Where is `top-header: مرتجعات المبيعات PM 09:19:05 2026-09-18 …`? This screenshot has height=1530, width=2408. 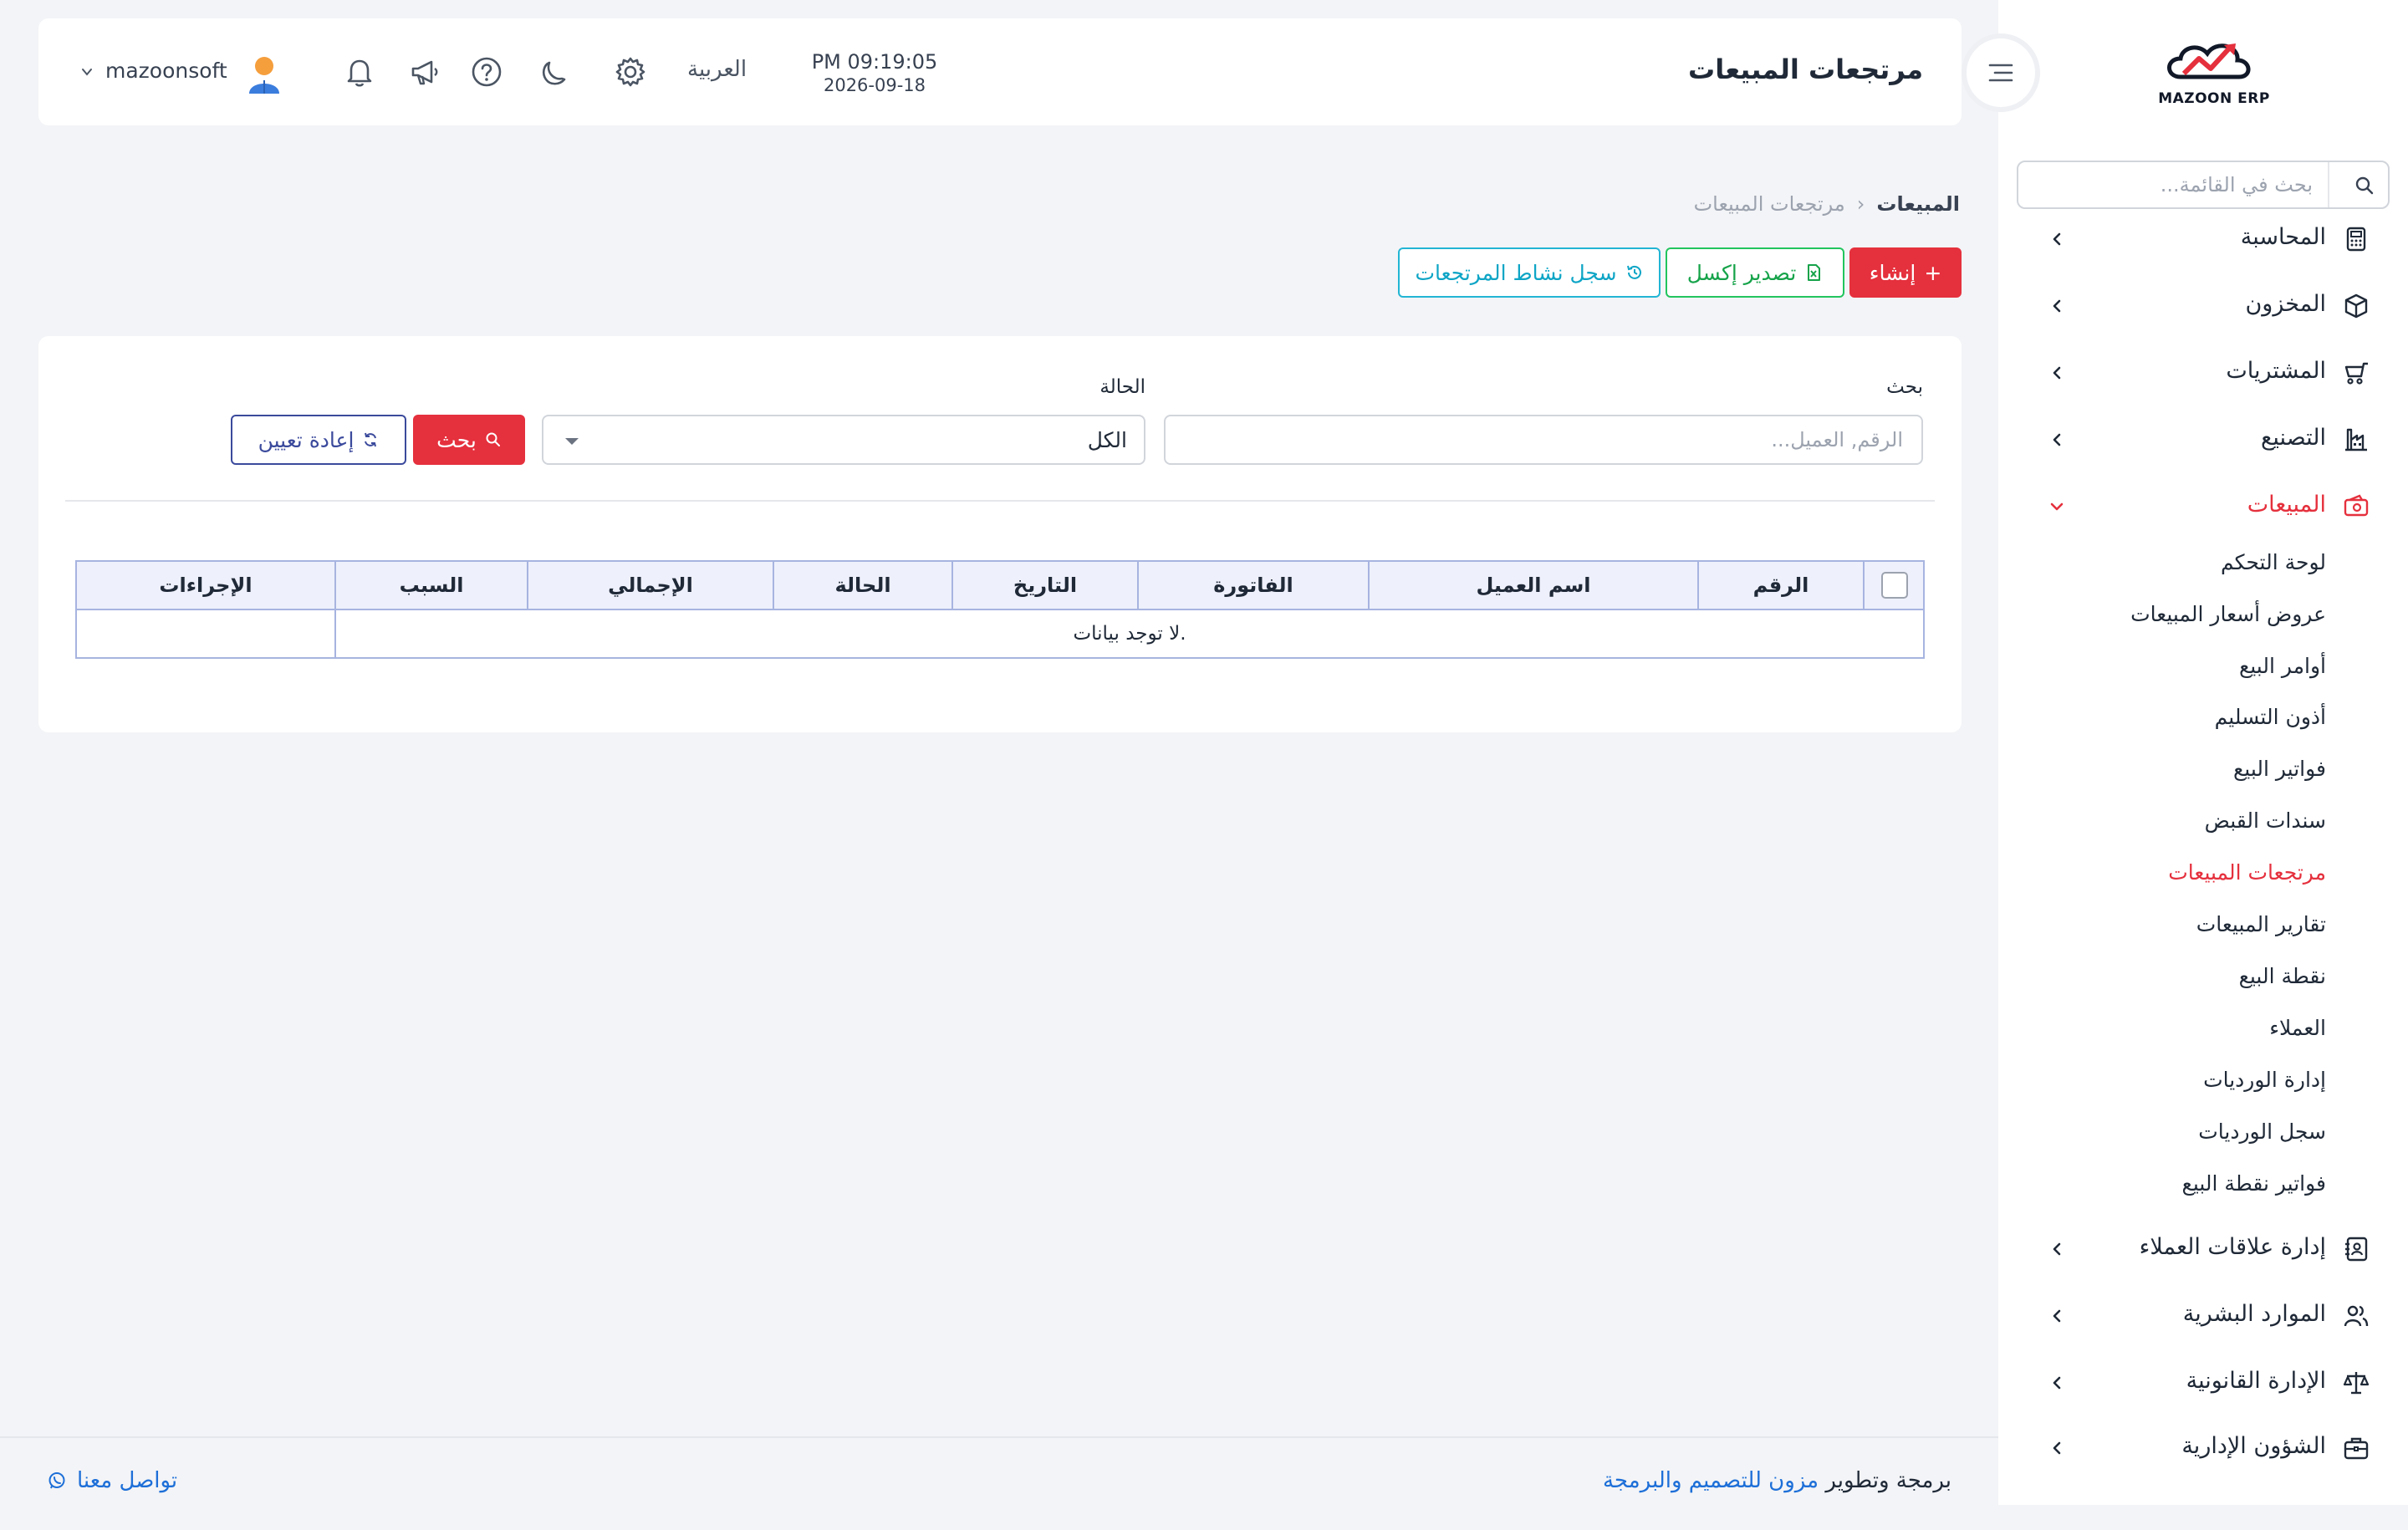 top-header: مرتجعات المبيعات PM 09:19:05 2026-09-18 … is located at coordinates (1000, 71).